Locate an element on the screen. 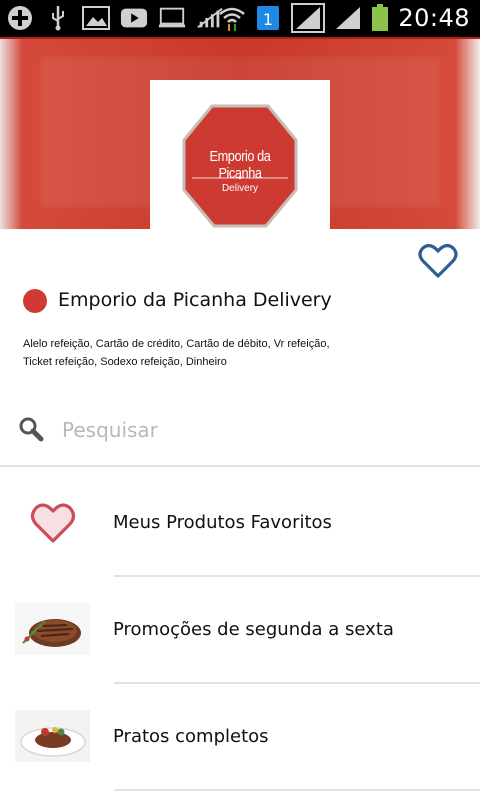 The width and height of the screenshot is (480, 800). wifi-icon is located at coordinates (232, 18).